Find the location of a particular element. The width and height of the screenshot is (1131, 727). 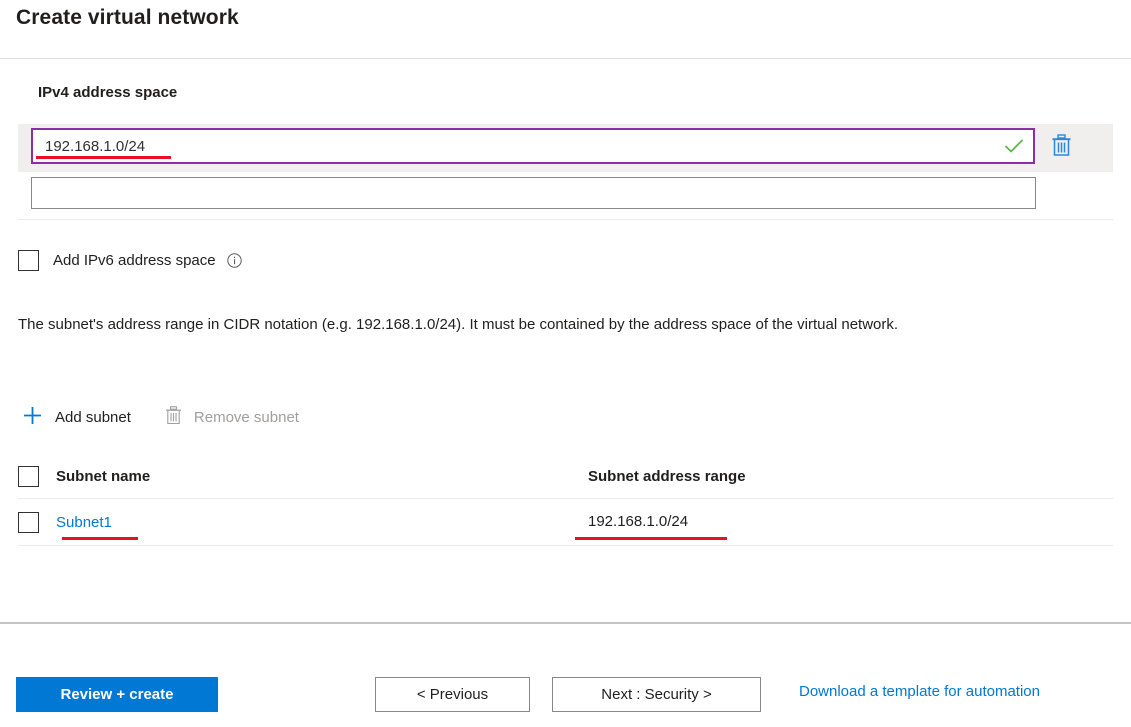

header-divider is located at coordinates (565, 58).